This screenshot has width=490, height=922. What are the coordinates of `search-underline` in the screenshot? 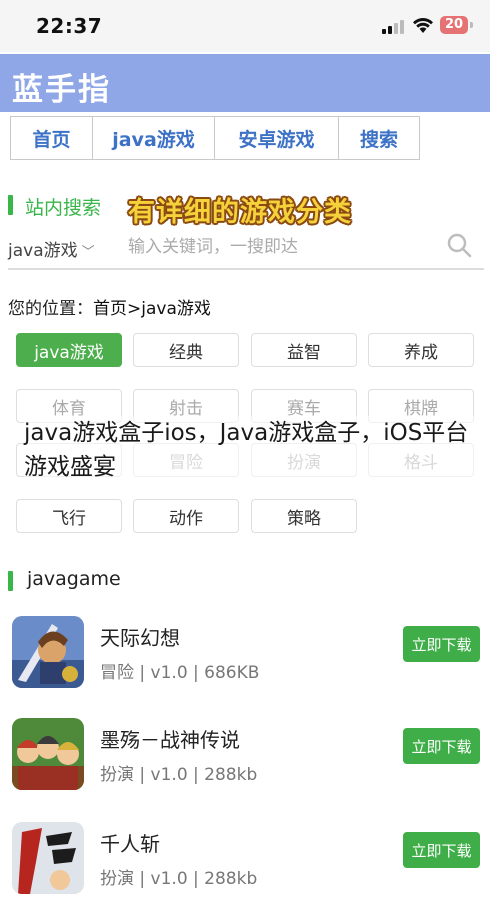 It's located at (246, 269).